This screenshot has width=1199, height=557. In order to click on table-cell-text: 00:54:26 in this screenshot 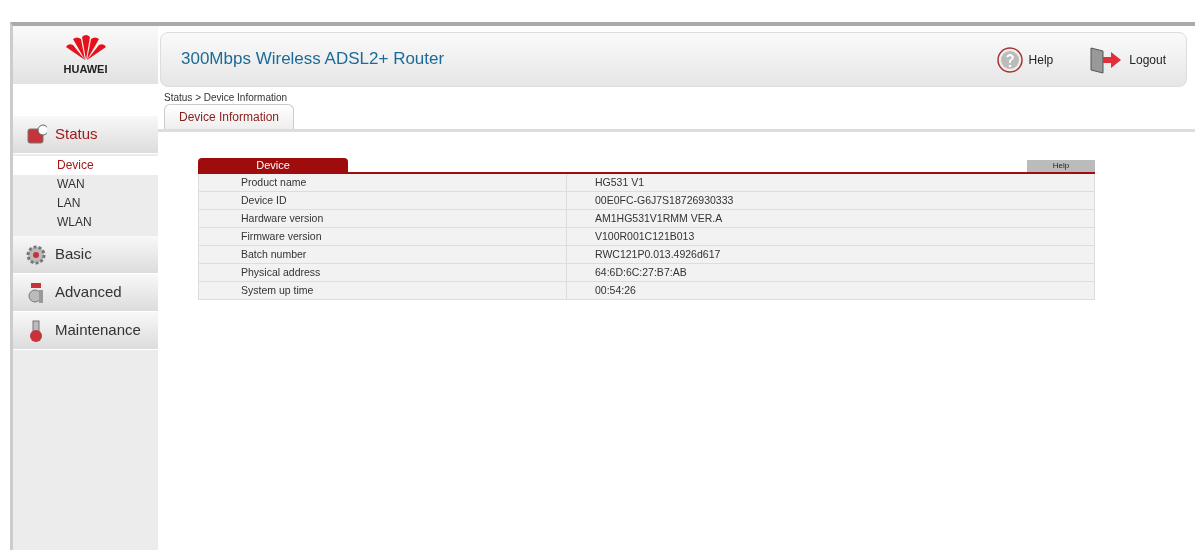, I will do `click(615, 290)`.